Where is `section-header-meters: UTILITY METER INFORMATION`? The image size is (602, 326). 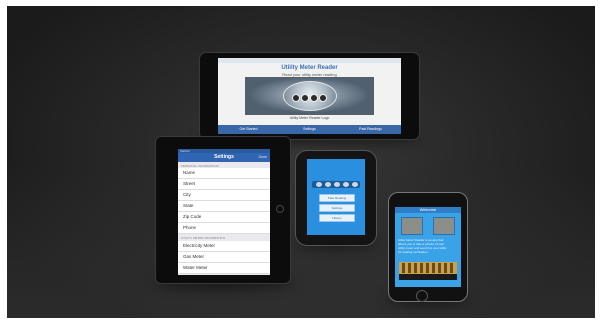 section-header-meters: UTILITY METER INFORMATION is located at coordinates (203, 238).